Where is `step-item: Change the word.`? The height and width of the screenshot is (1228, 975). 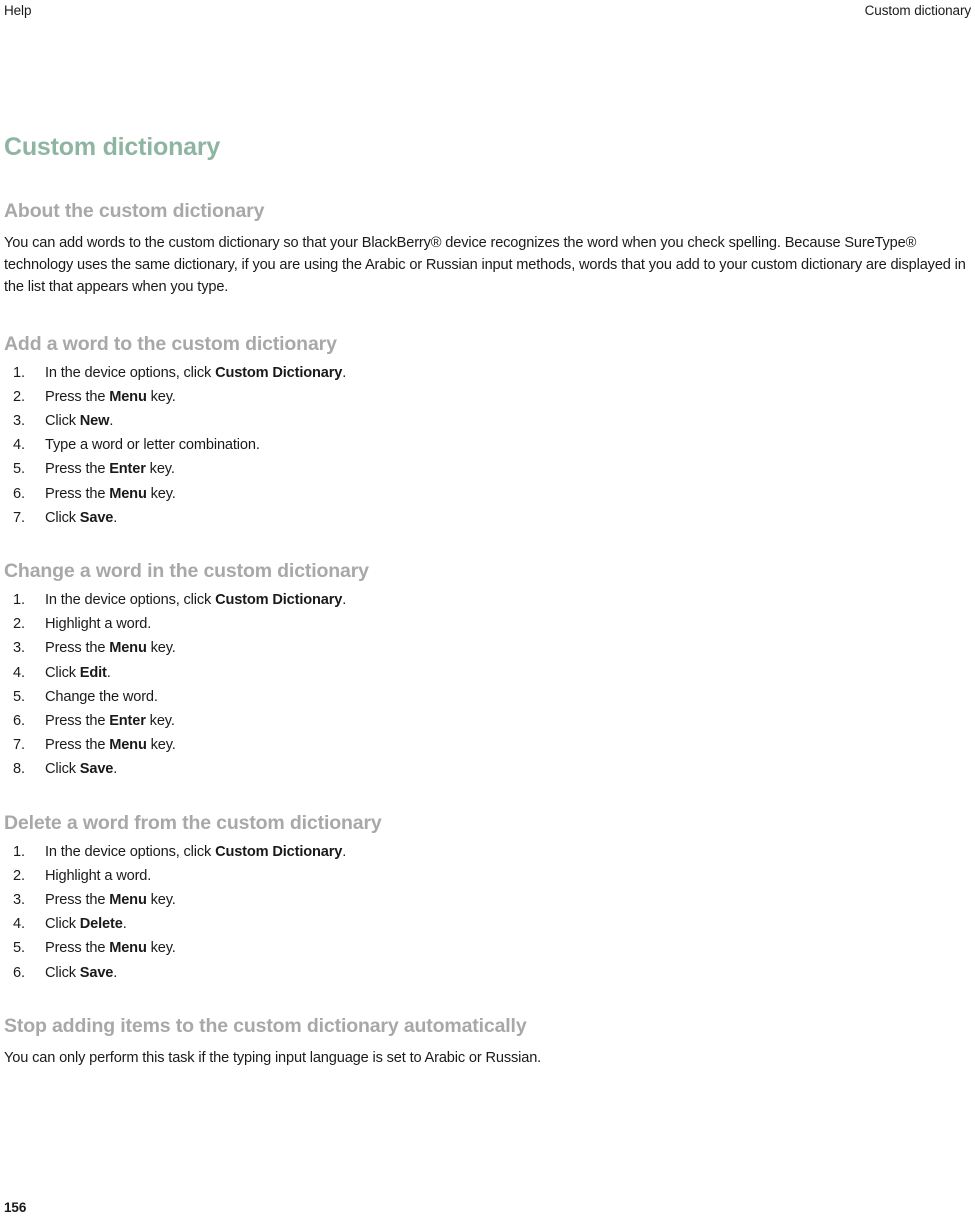
step-item: Change the word. is located at coordinates (489, 697).